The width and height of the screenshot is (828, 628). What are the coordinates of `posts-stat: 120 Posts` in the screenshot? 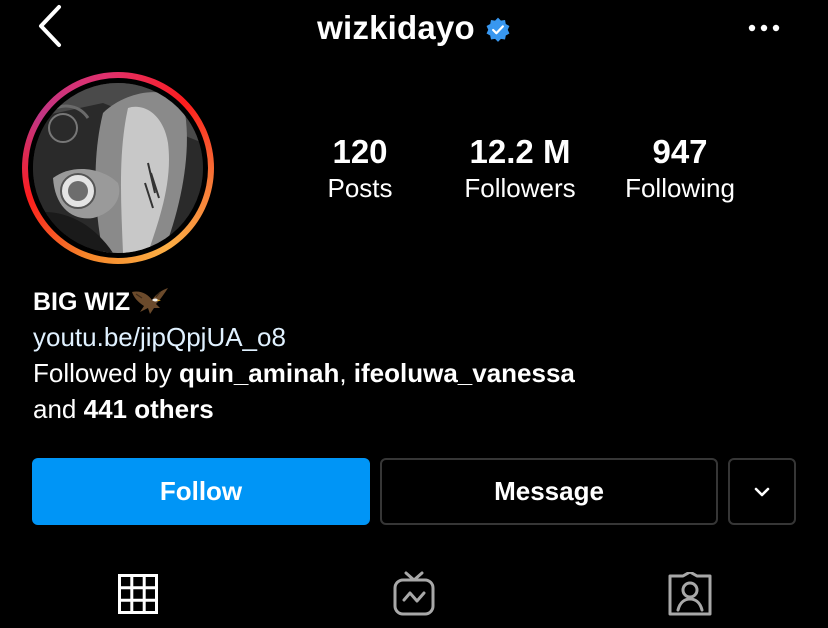 It's located at (360, 169).